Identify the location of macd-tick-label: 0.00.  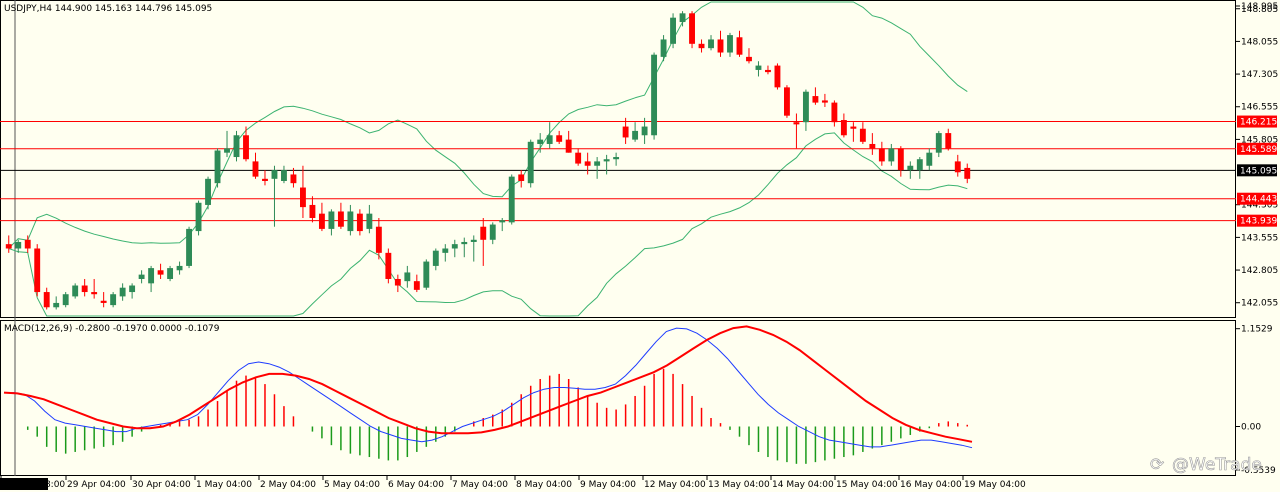
(1251, 427).